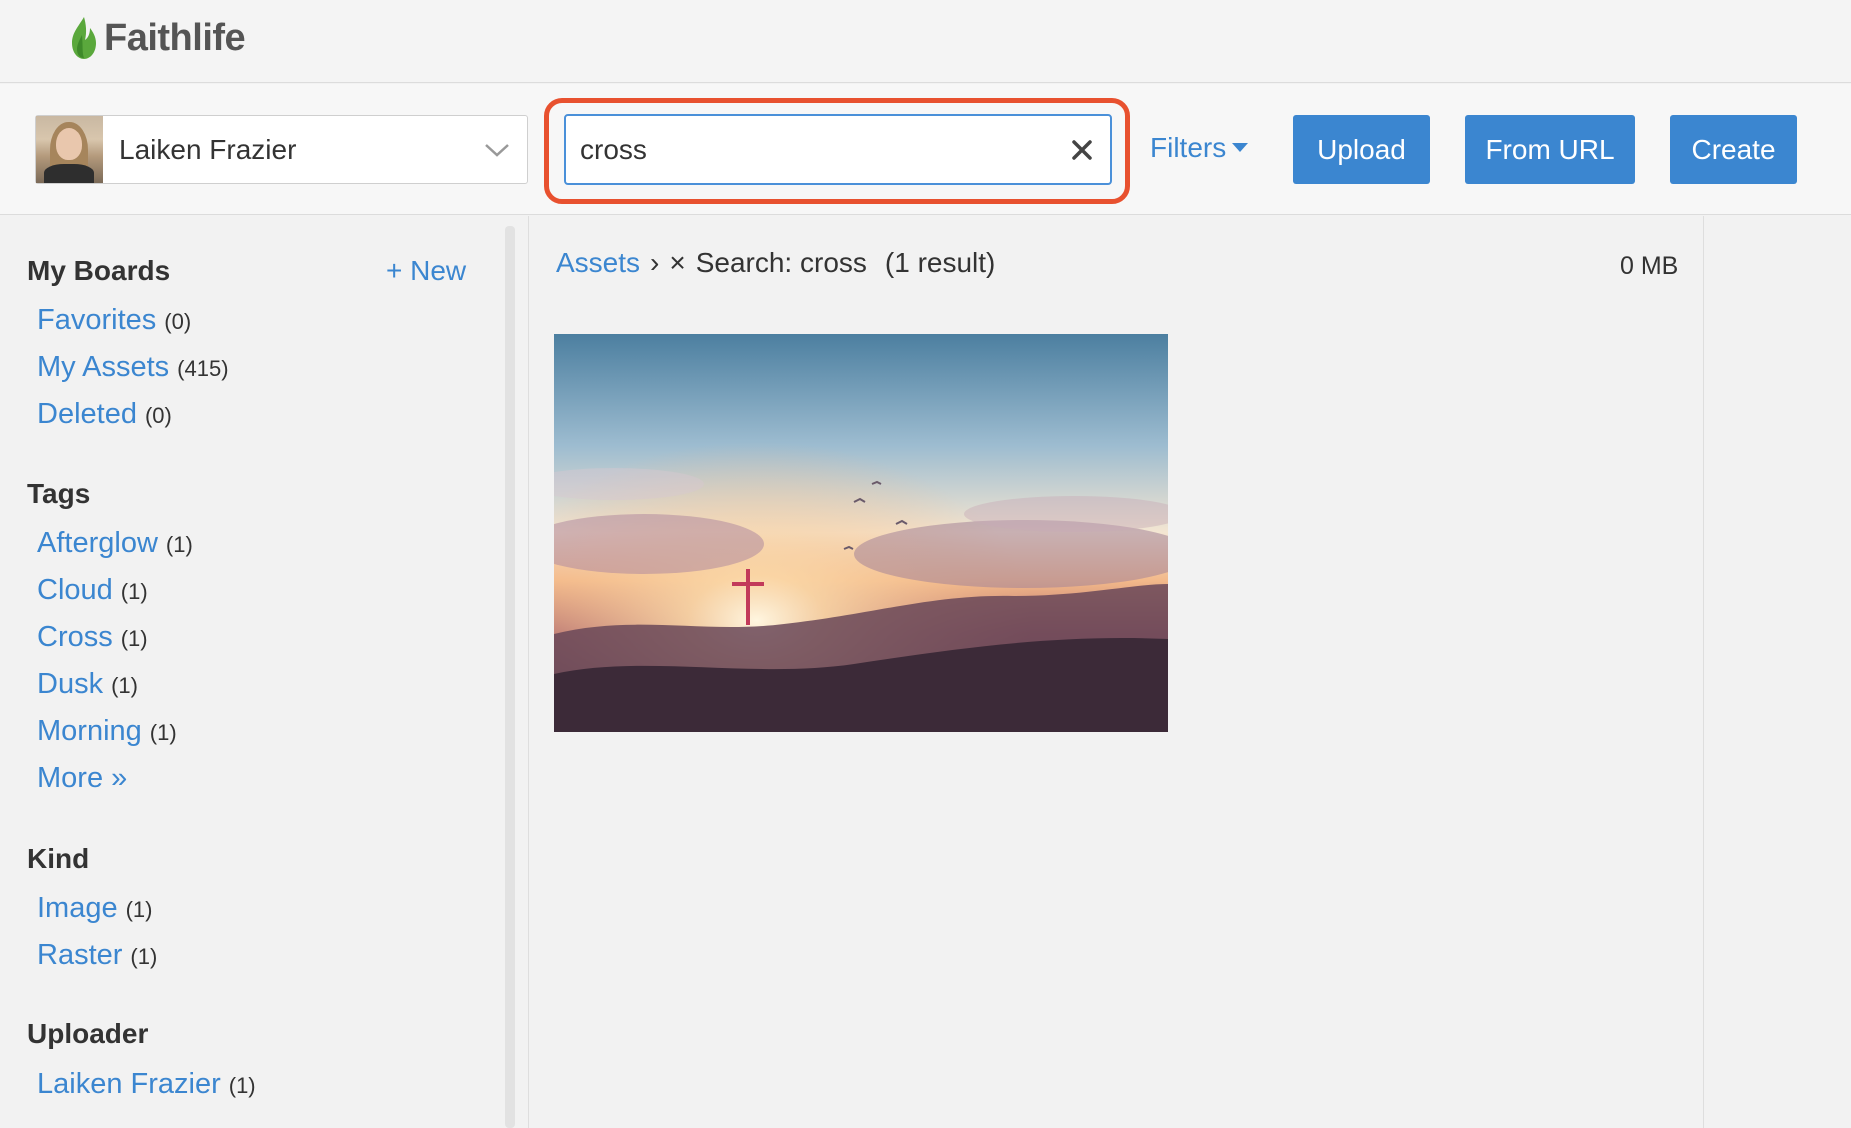 This screenshot has height=1128, width=1851. What do you see at coordinates (89, 731) in the screenshot?
I see `tag-label: Morning` at bounding box center [89, 731].